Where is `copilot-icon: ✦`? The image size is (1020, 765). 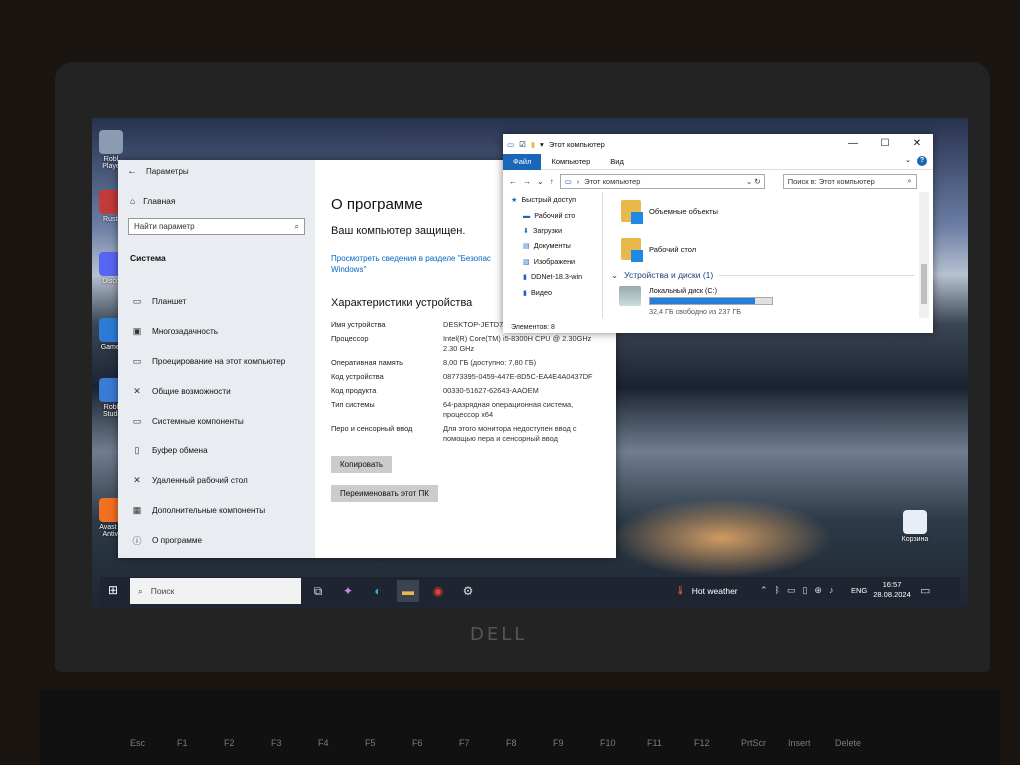
copilot-icon: ✦ is located at coordinates (348, 591).